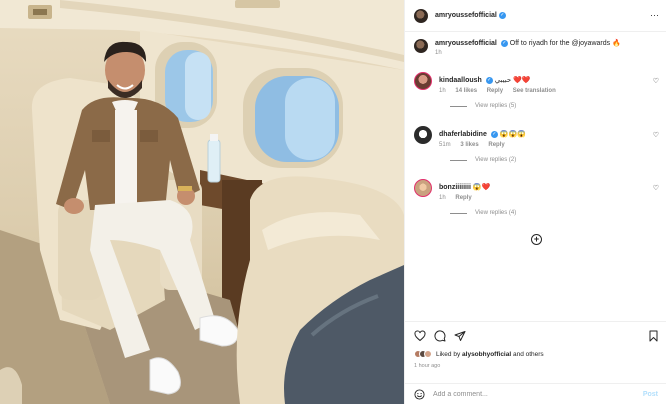 This screenshot has width=666, height=404. What do you see at coordinates (496, 213) in the screenshot?
I see `view-replies-label: View replies (4)` at bounding box center [496, 213].